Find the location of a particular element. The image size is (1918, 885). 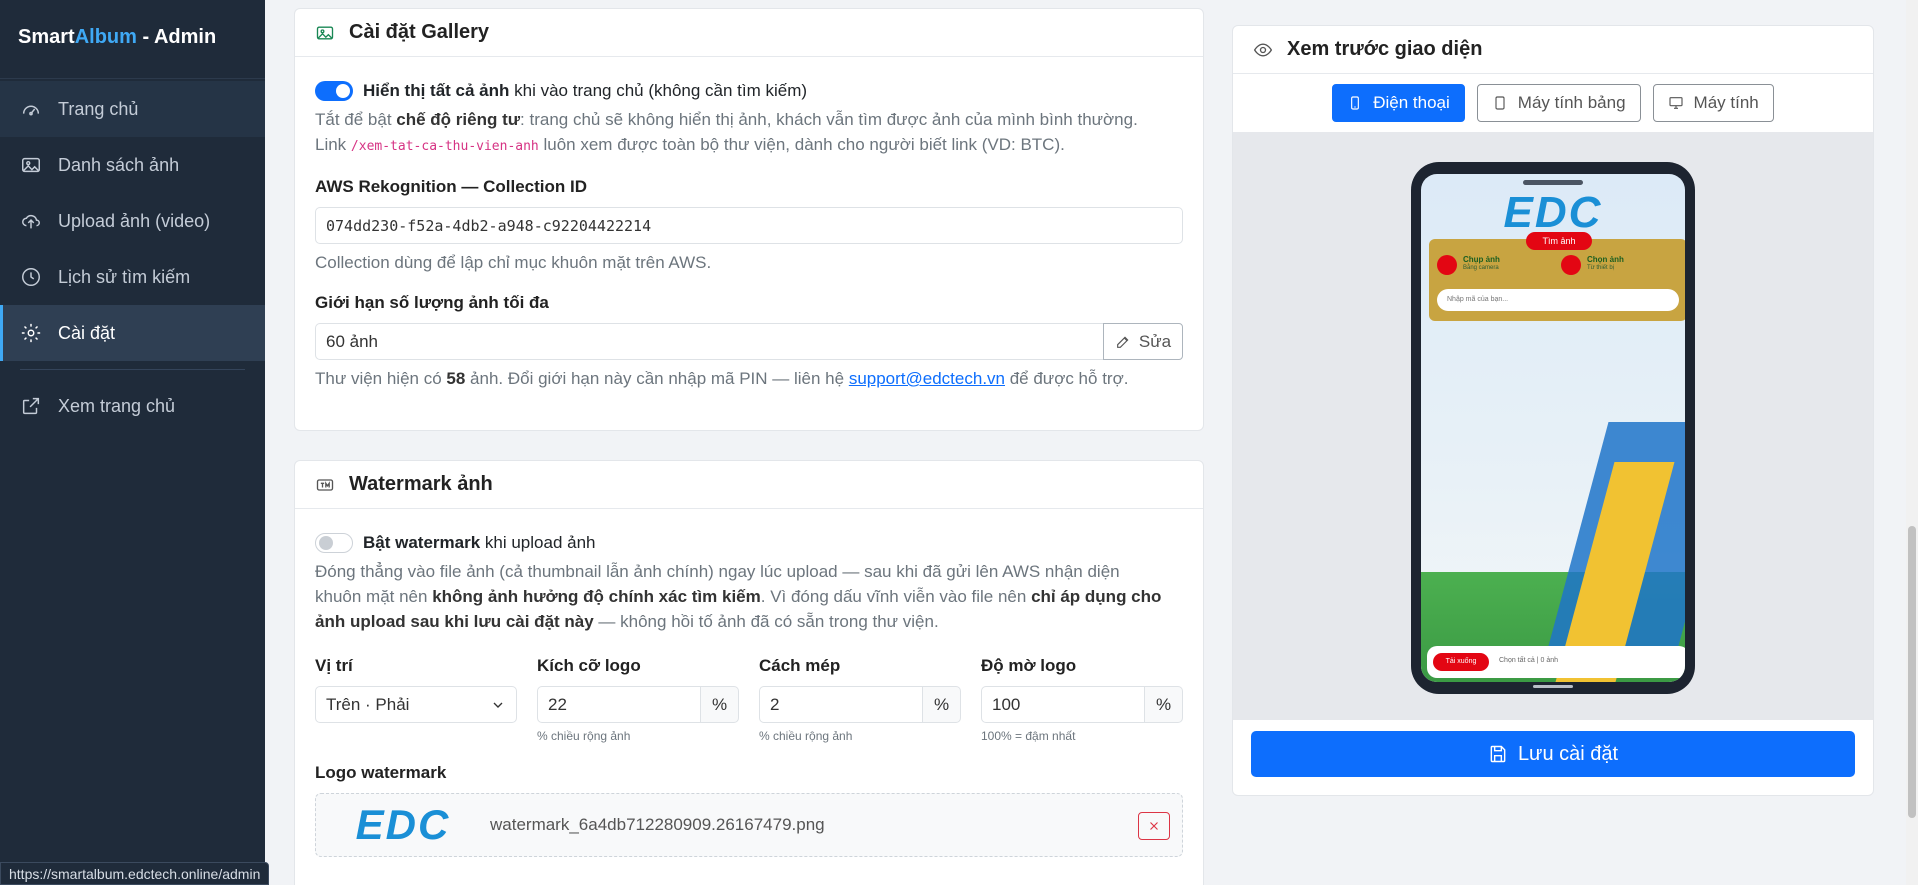

status-url: https://smartalbum.edctech.online/admin is located at coordinates (135, 873).